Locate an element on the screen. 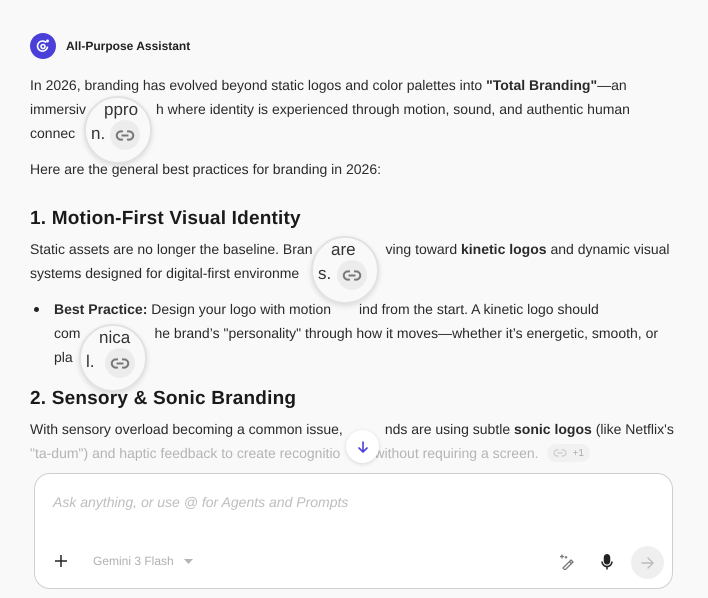  text-line: Static assets are no longer the baseline. Bran is located at coordinates (171, 249).